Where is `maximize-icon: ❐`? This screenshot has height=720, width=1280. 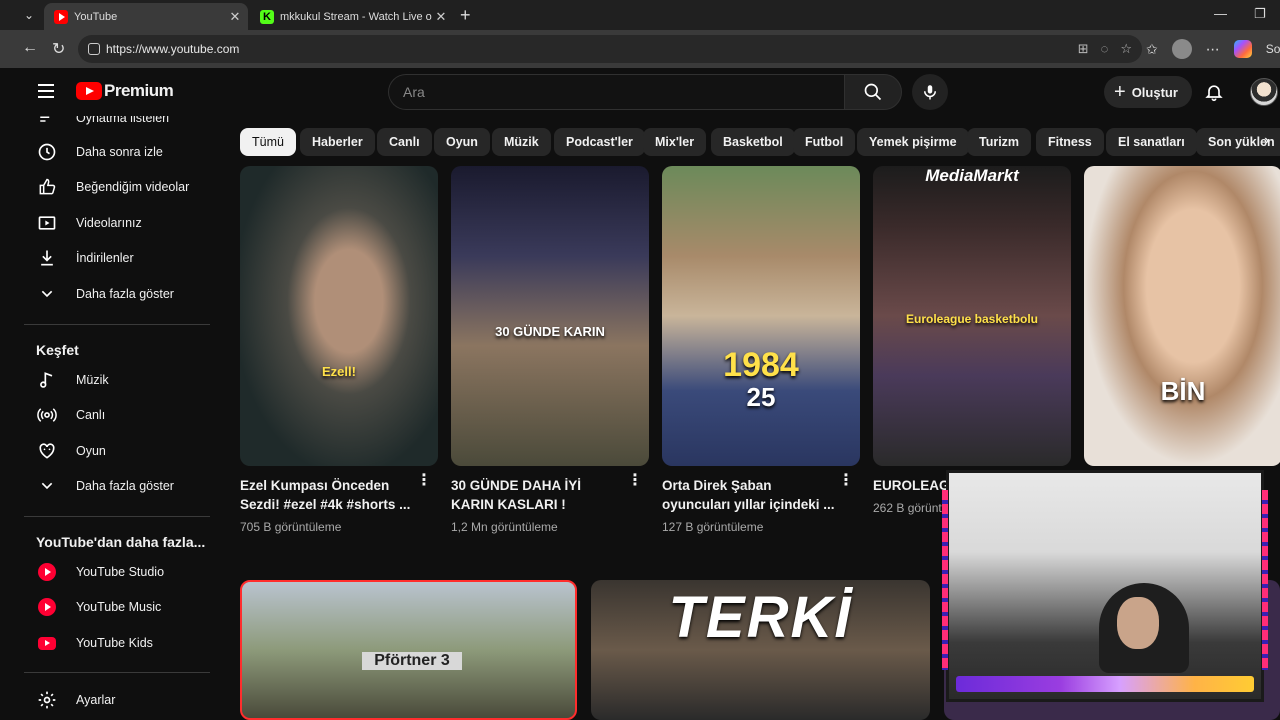
maximize-icon: ❐ is located at coordinates (1260, 14).